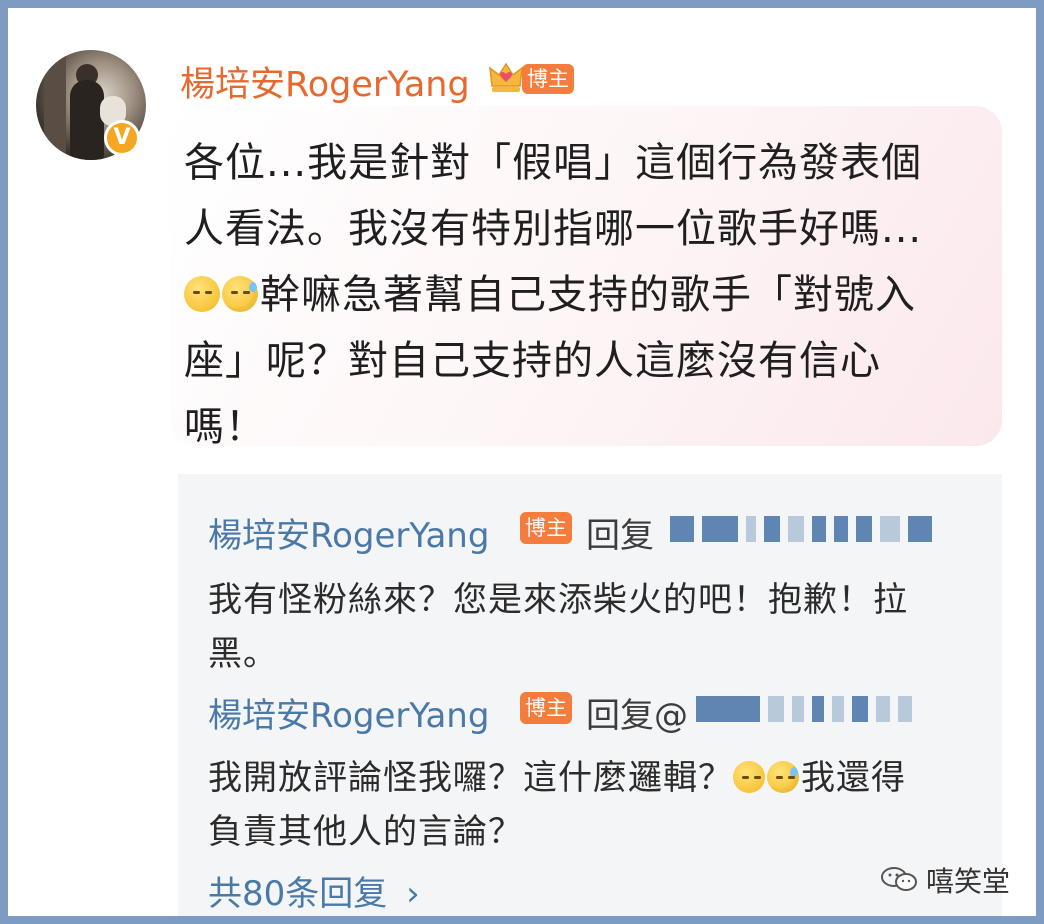 This screenshot has height=924, width=1044. I want to click on blogger-badge: 博主, so click(548, 79).